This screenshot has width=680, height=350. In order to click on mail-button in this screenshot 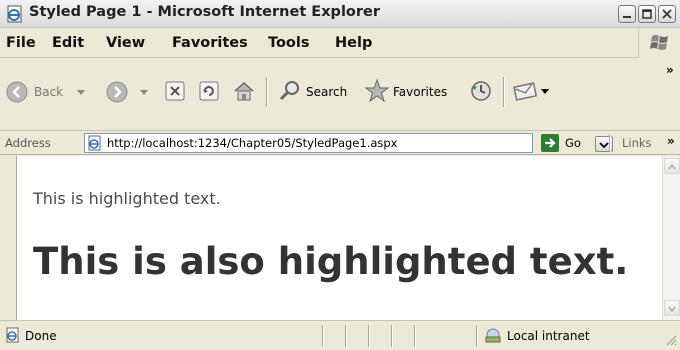, I will do `click(525, 91)`.